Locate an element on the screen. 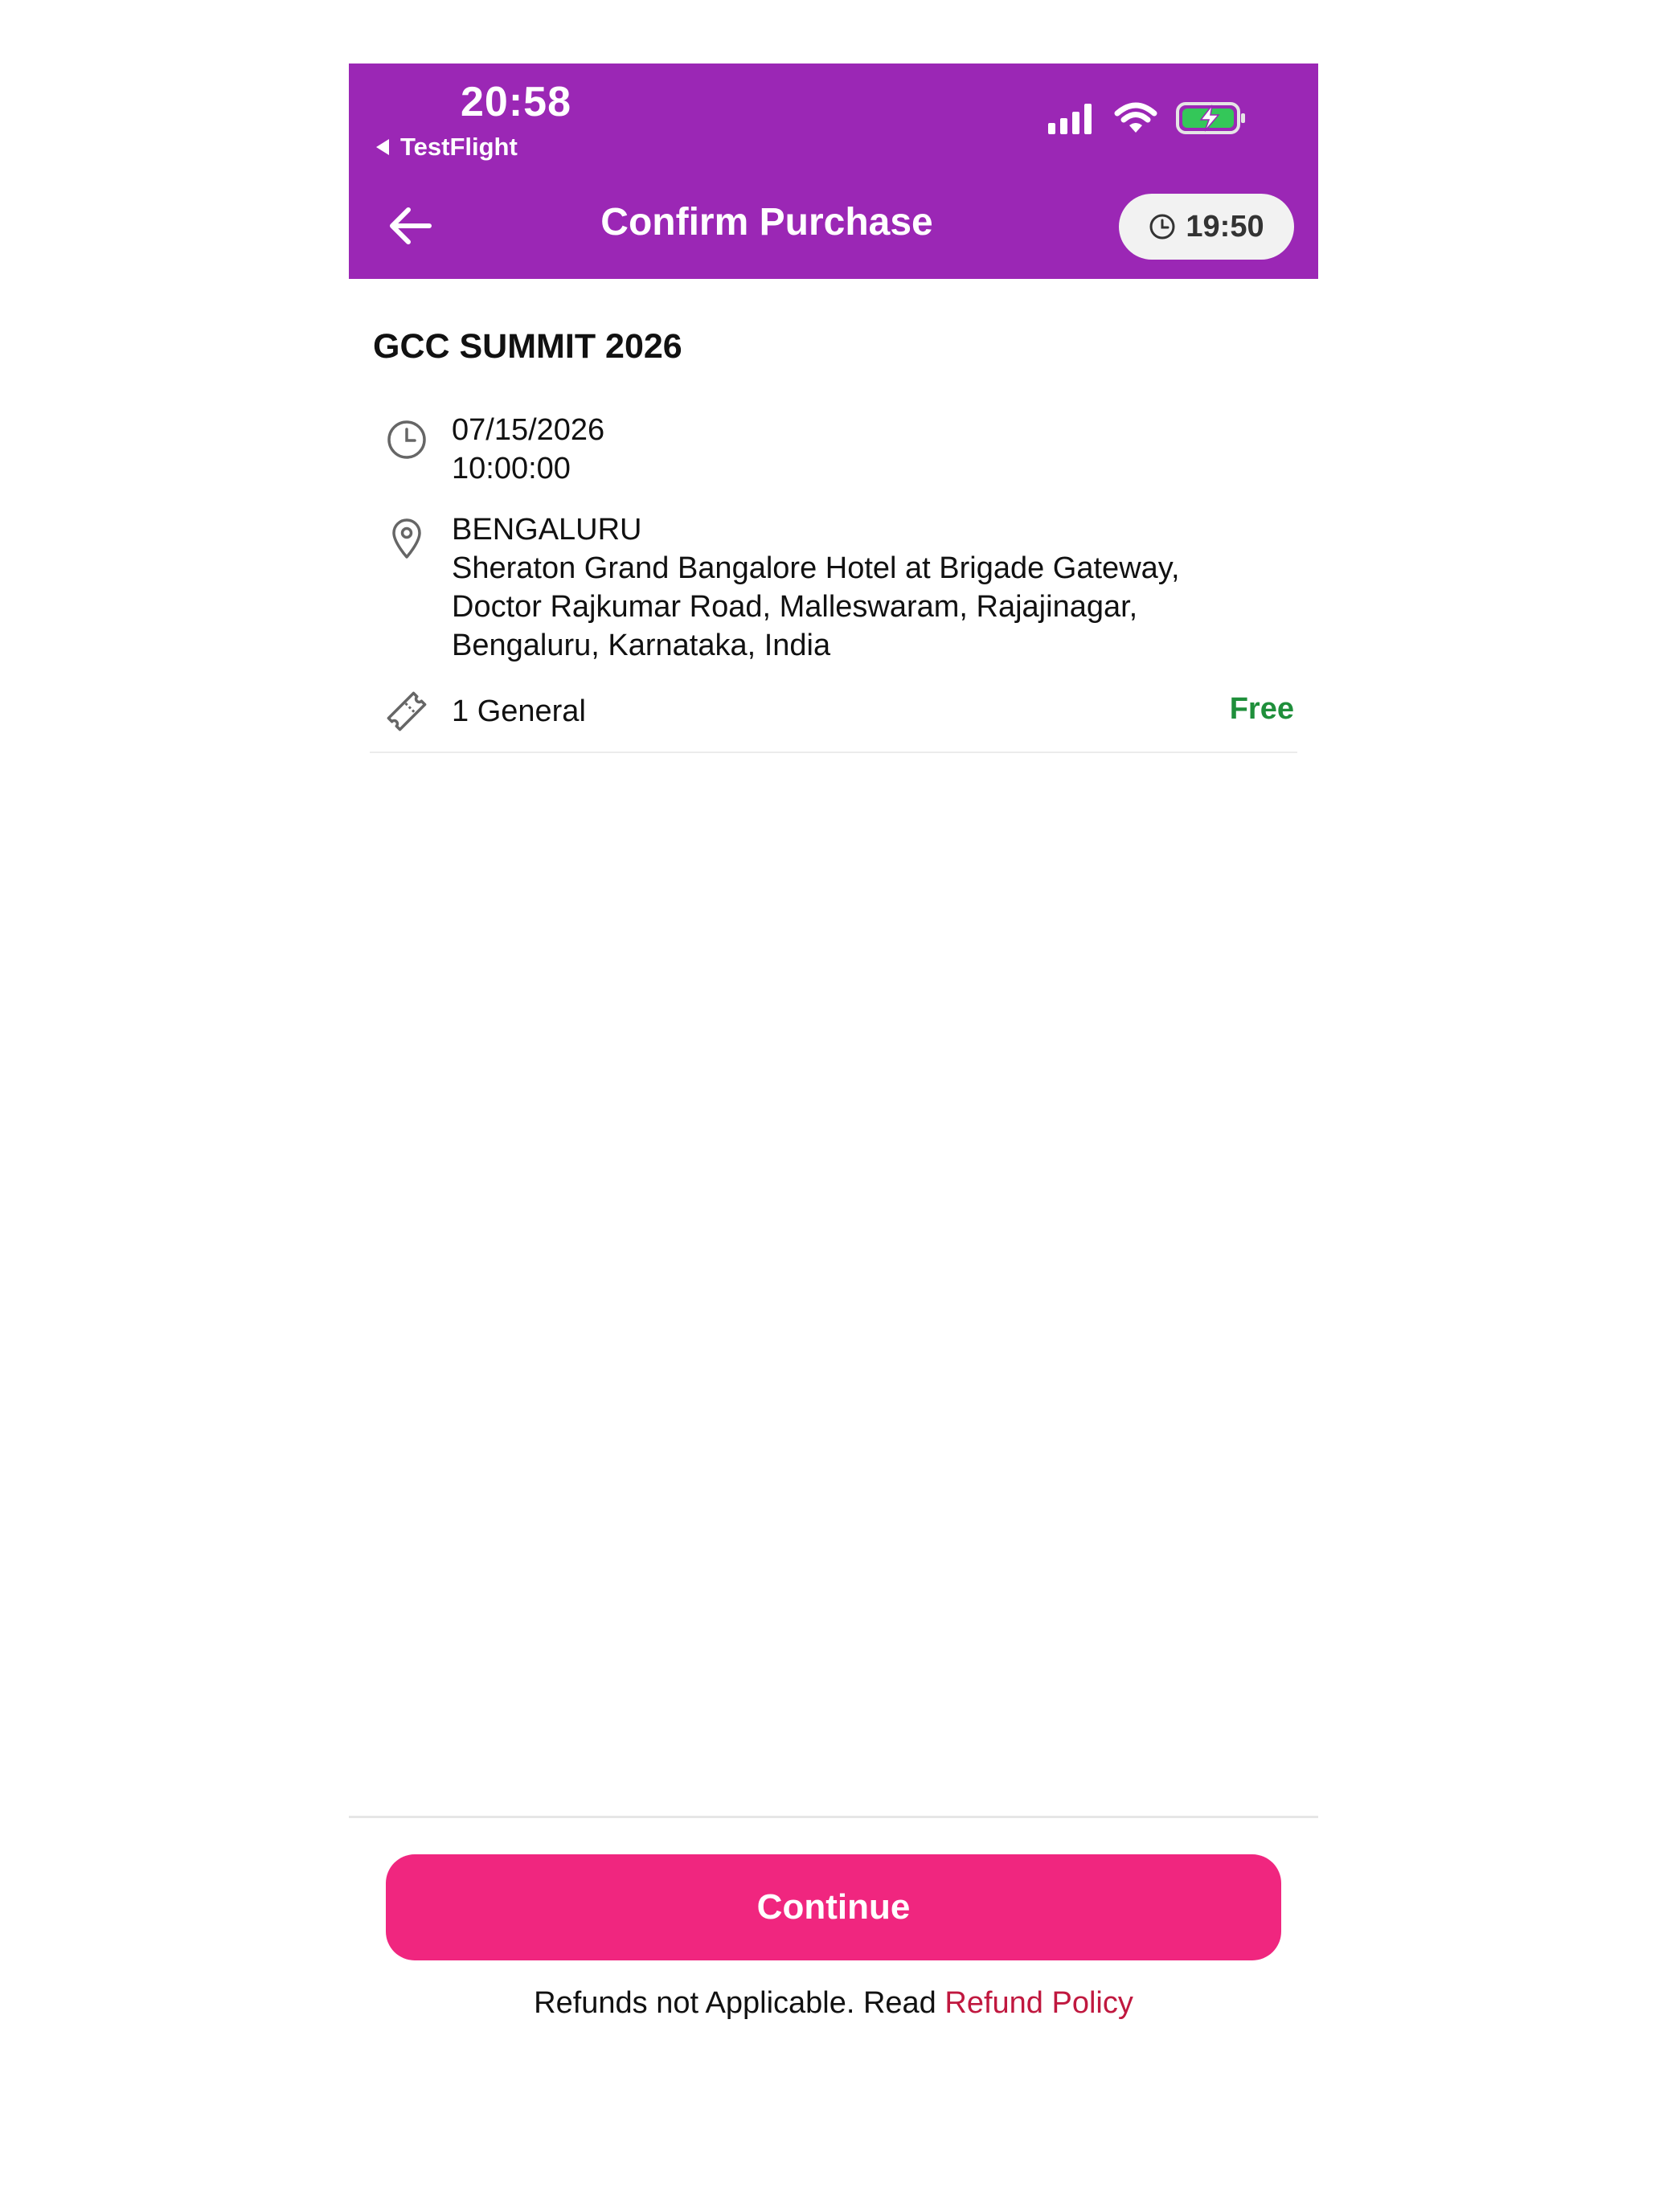  ticket-icon is located at coordinates (407, 711).